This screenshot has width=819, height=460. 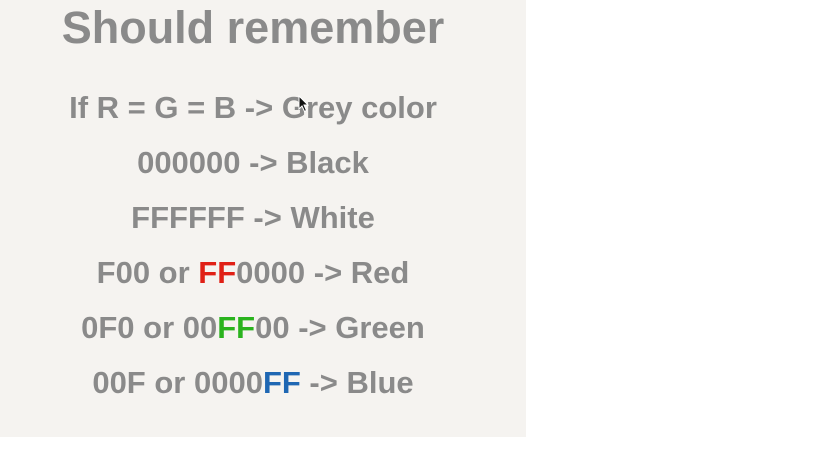 What do you see at coordinates (304, 104) in the screenshot?
I see `mouse-pointer-icon` at bounding box center [304, 104].